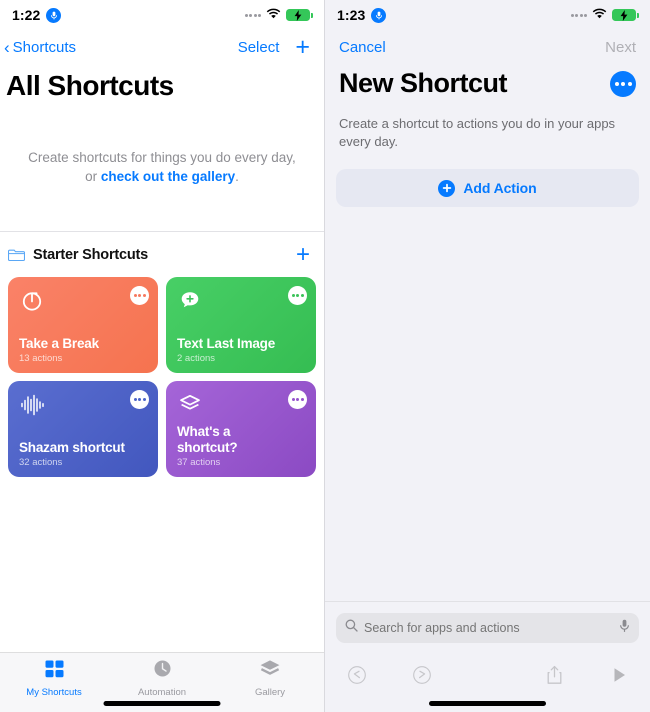 The image size is (650, 712). Describe the element at coordinates (162, 47) in the screenshot. I see `left-nav-bar: ‹ Shortcuts Select +` at that location.